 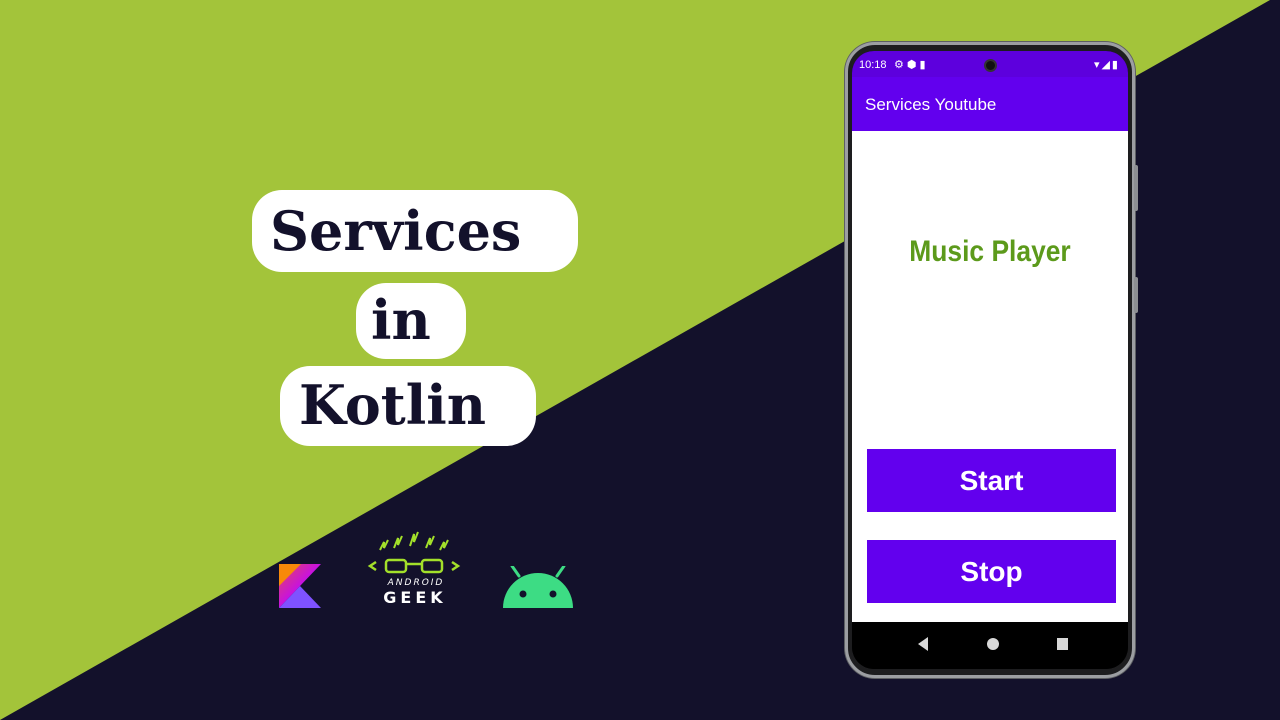 What do you see at coordinates (300, 586) in the screenshot?
I see `kotlin-logo-icon` at bounding box center [300, 586].